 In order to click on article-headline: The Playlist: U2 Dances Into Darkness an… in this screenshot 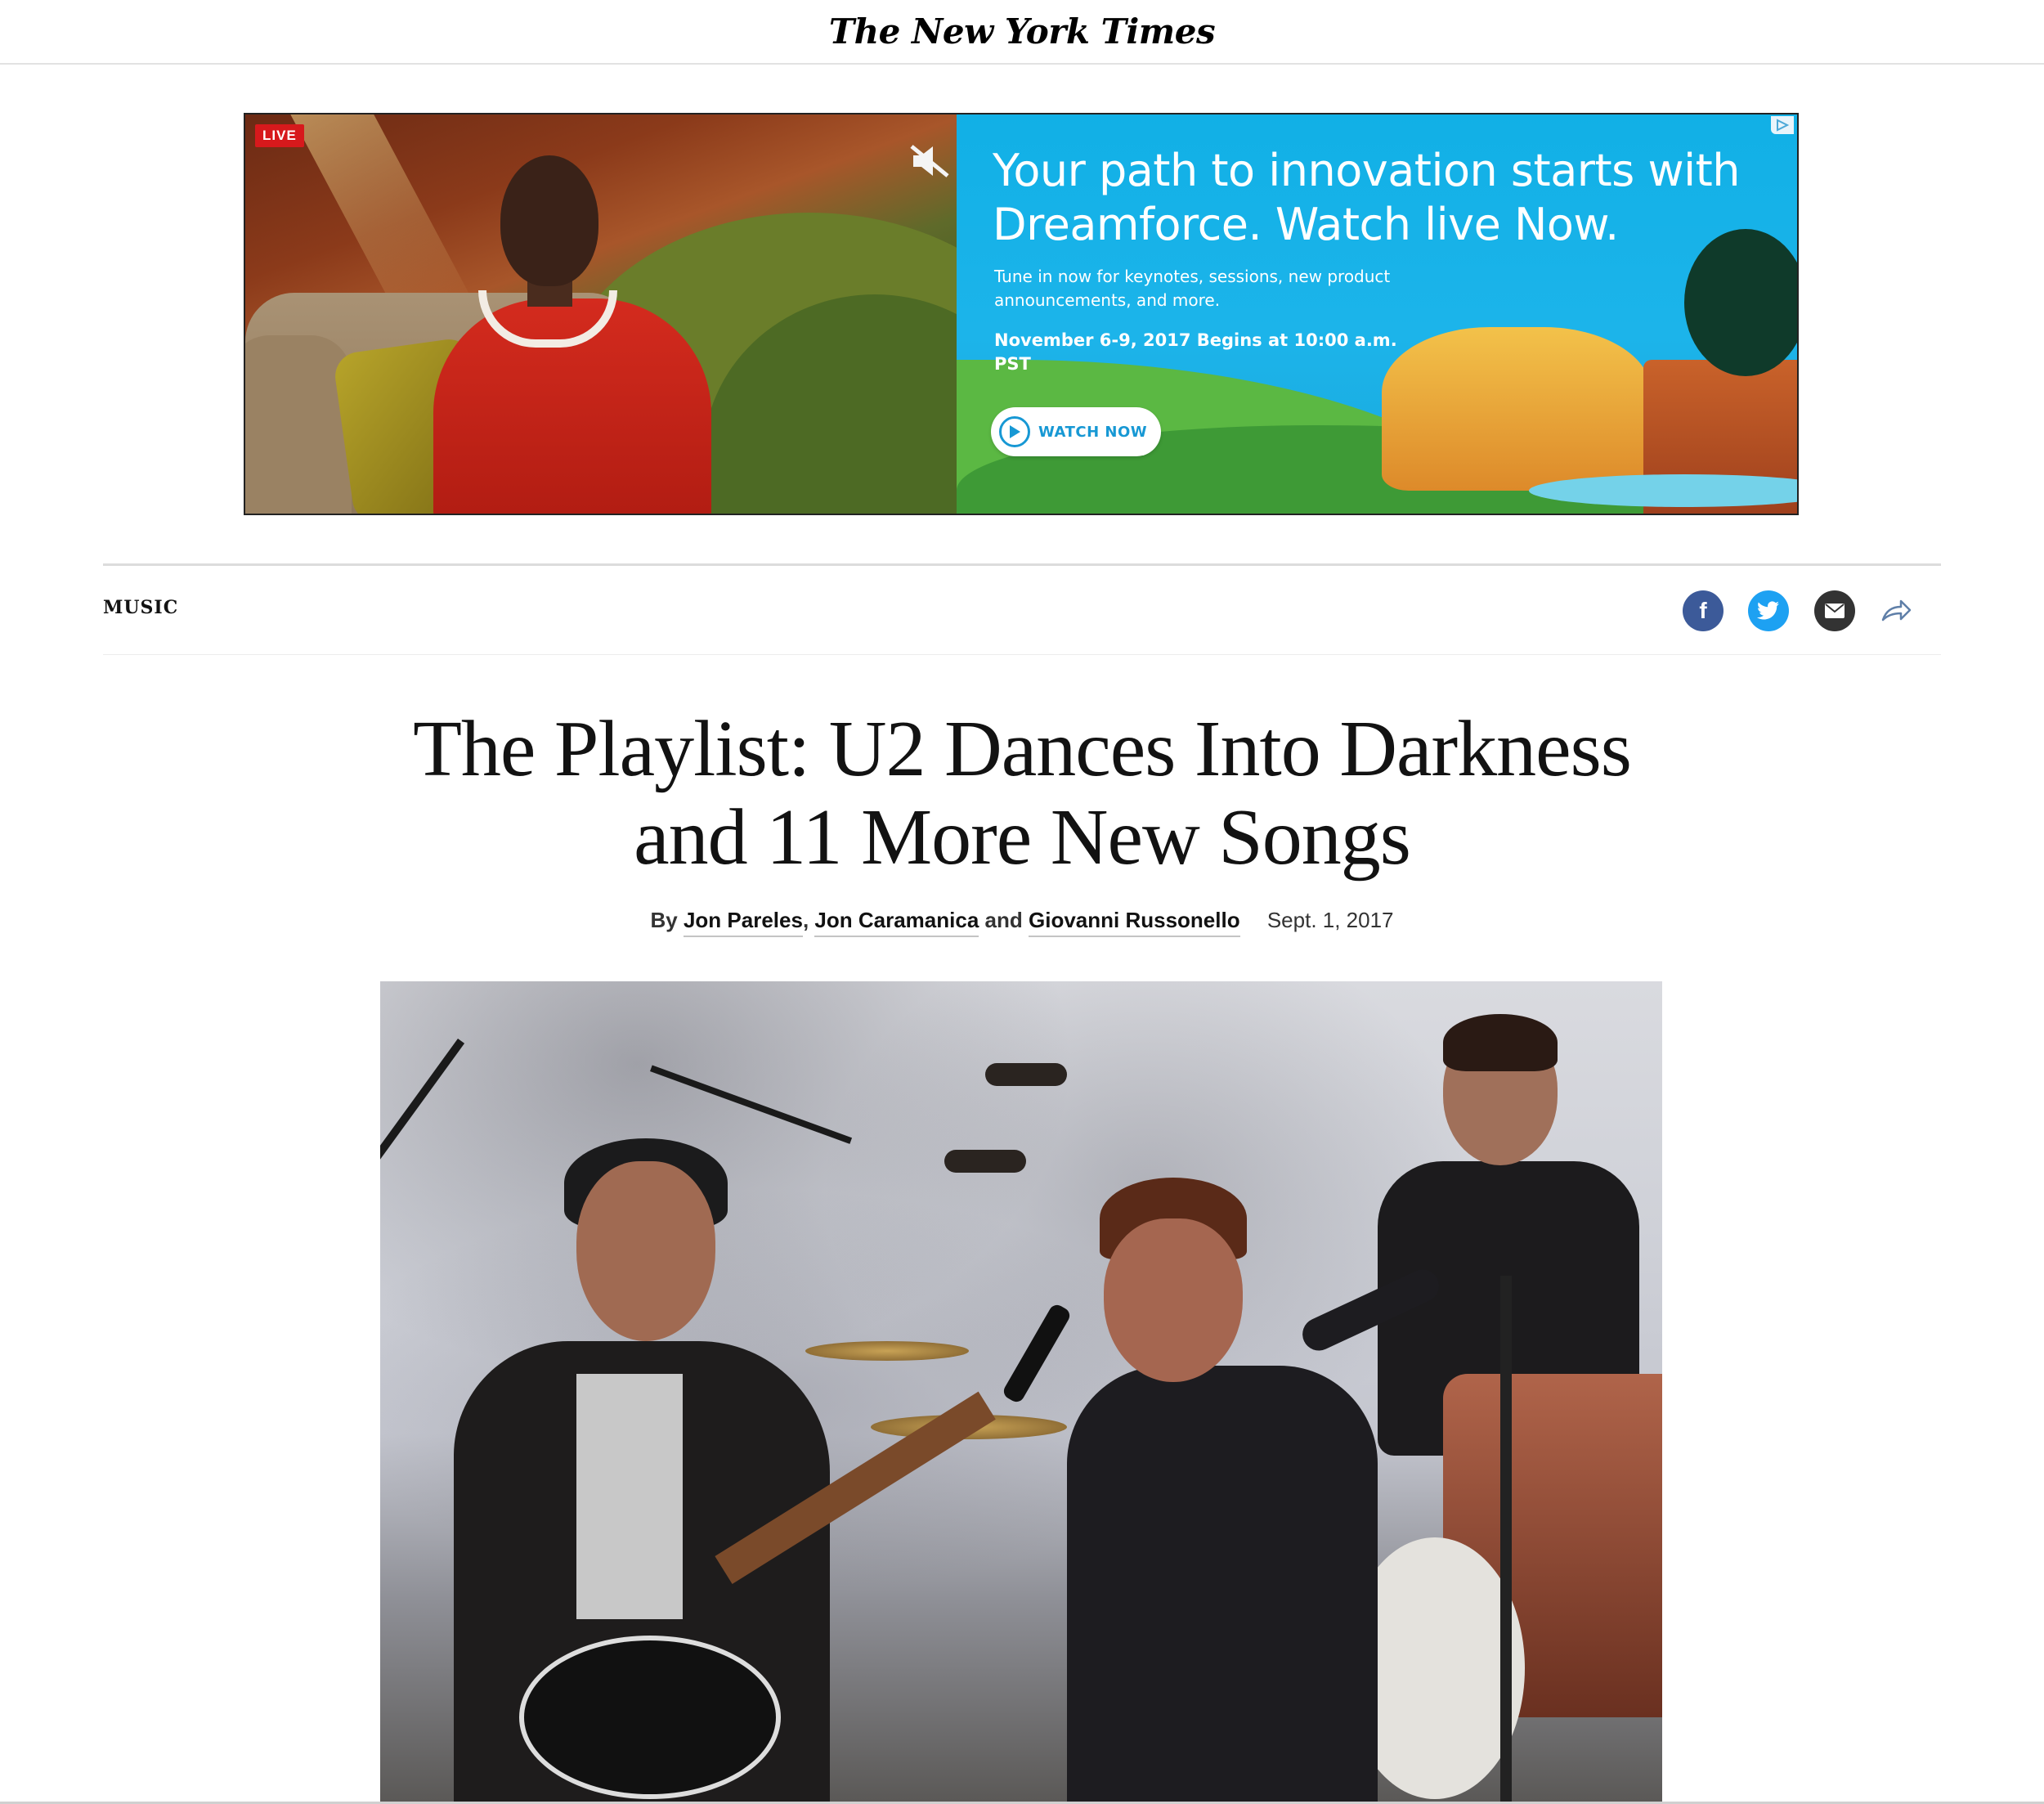, I will do `click(1022, 793)`.